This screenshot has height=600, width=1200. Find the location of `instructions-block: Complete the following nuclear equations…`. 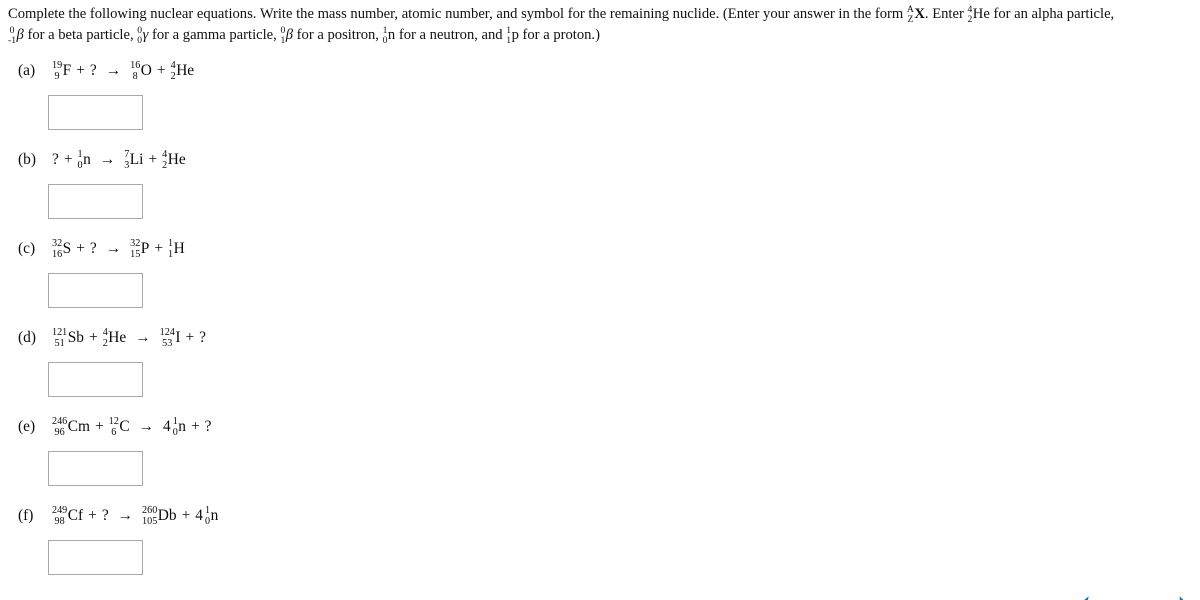

instructions-block: Complete the following nuclear equations… is located at coordinates (600, 25).